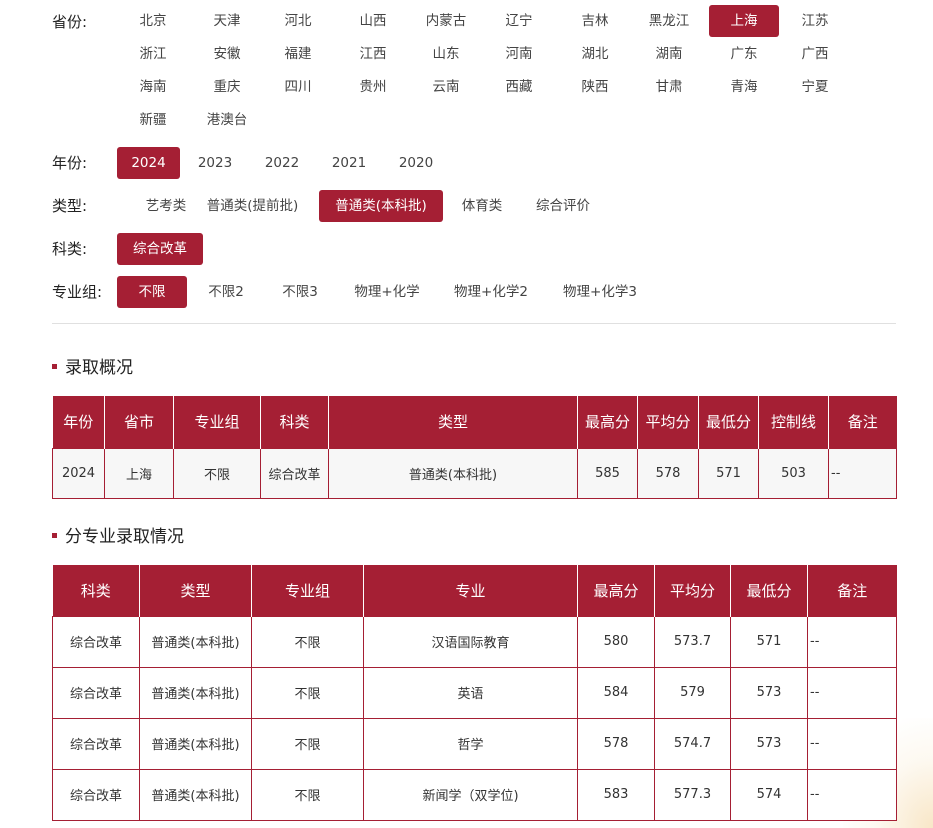  What do you see at coordinates (70, 206) in the screenshot?
I see `type-label: 类型:` at bounding box center [70, 206].